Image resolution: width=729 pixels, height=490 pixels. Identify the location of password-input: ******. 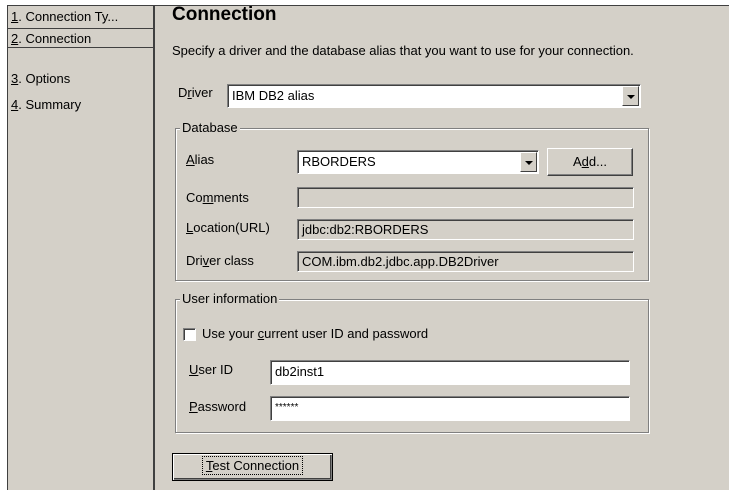
(450, 408).